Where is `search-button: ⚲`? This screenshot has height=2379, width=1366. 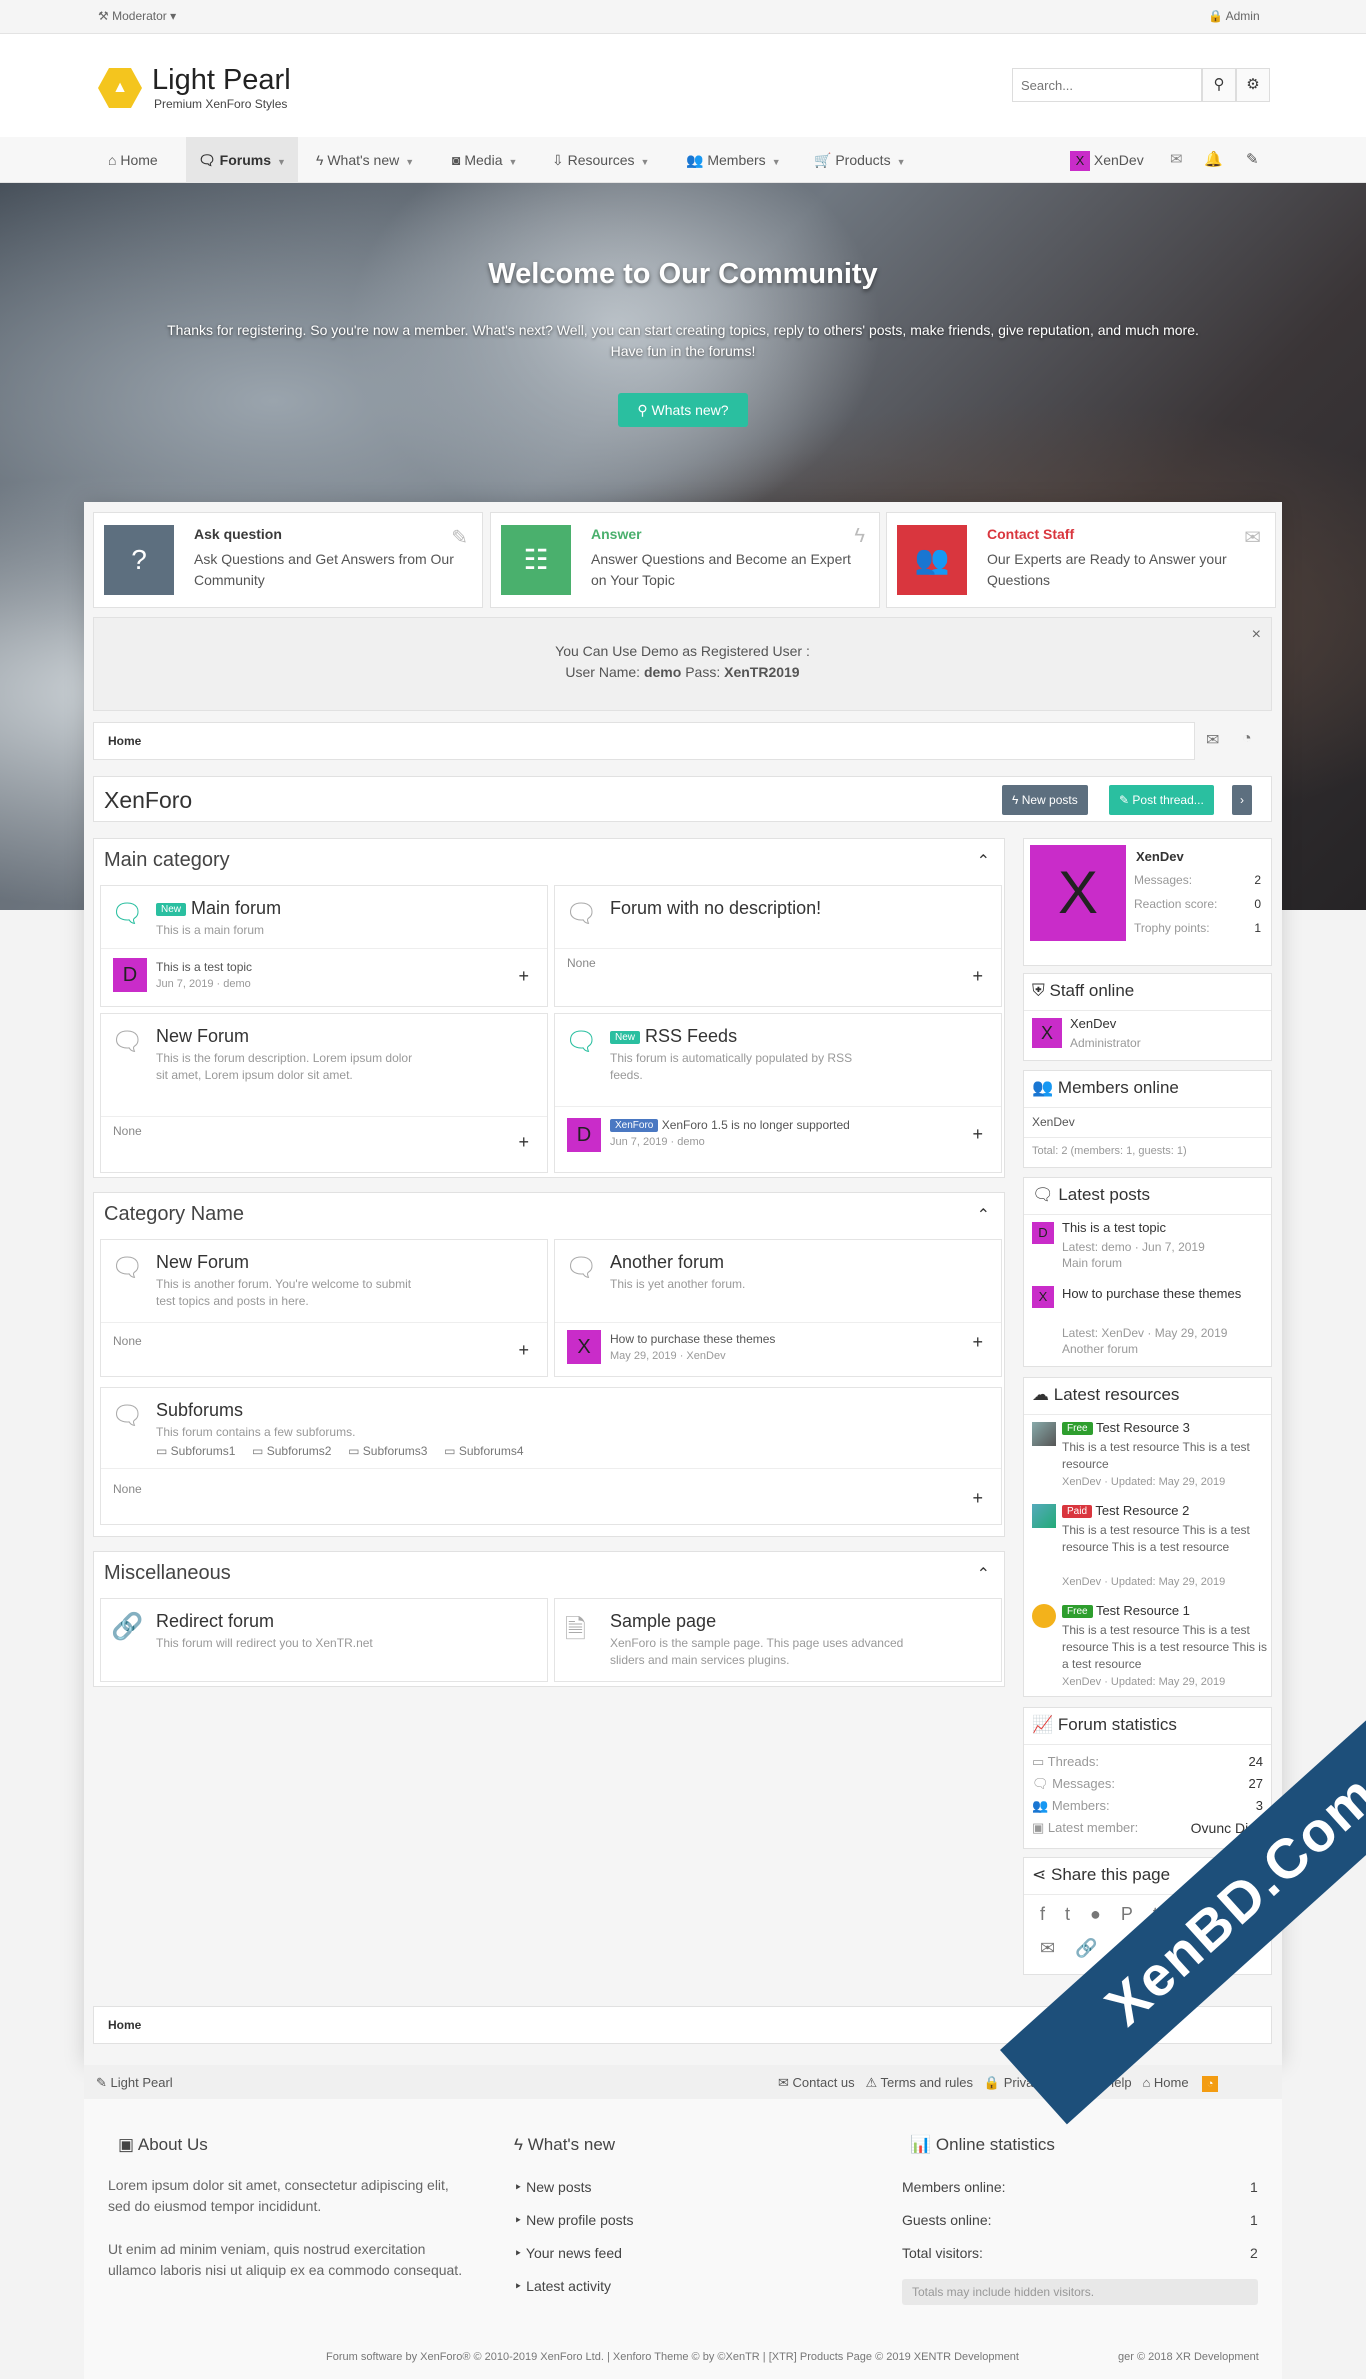 search-button: ⚲ is located at coordinates (1219, 85).